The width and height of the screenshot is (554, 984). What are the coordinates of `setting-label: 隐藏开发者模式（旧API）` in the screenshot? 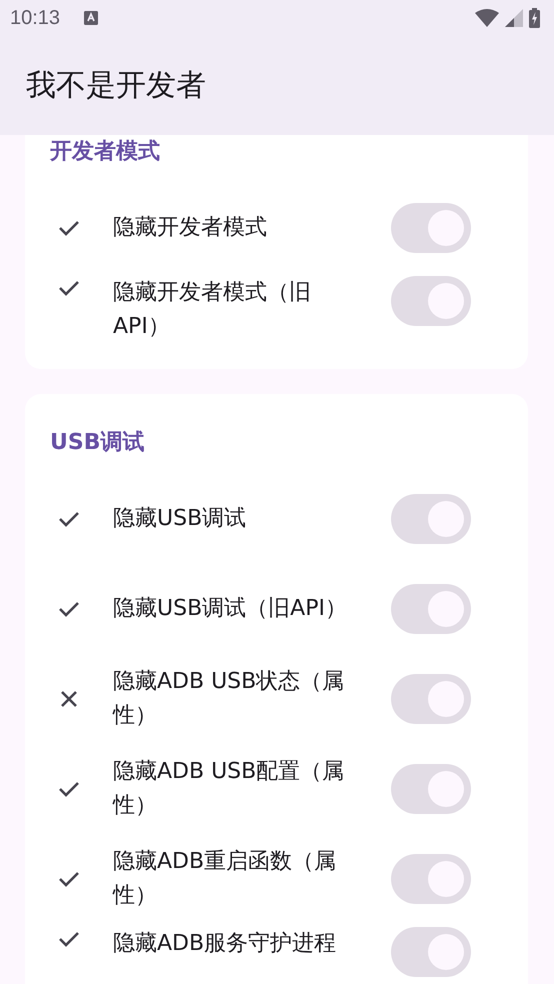 It's located at (212, 310).